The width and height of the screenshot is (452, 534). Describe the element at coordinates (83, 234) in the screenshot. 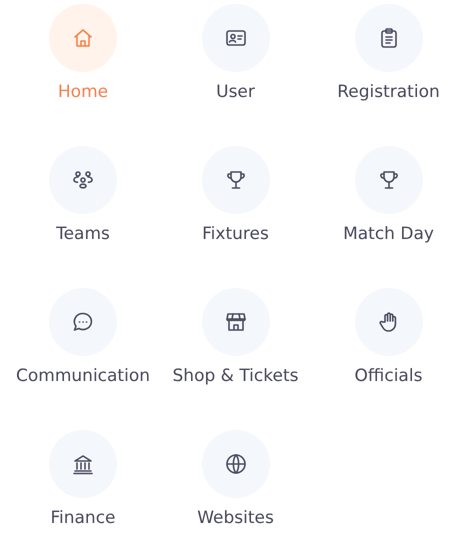

I see `menu-label: Teams` at that location.